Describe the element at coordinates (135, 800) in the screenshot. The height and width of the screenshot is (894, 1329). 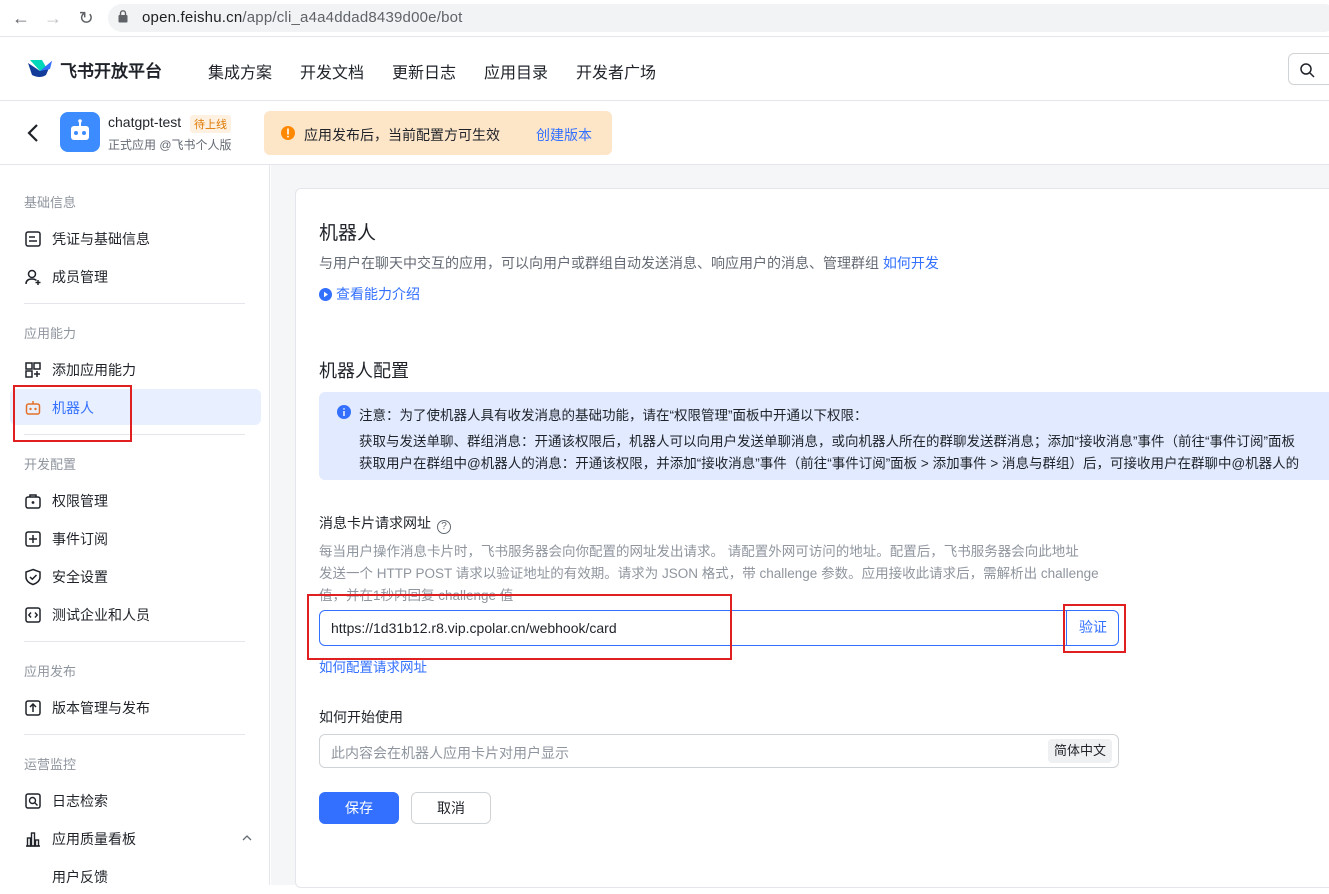
I see `sidebar-item-log-search: 日志检索` at that location.